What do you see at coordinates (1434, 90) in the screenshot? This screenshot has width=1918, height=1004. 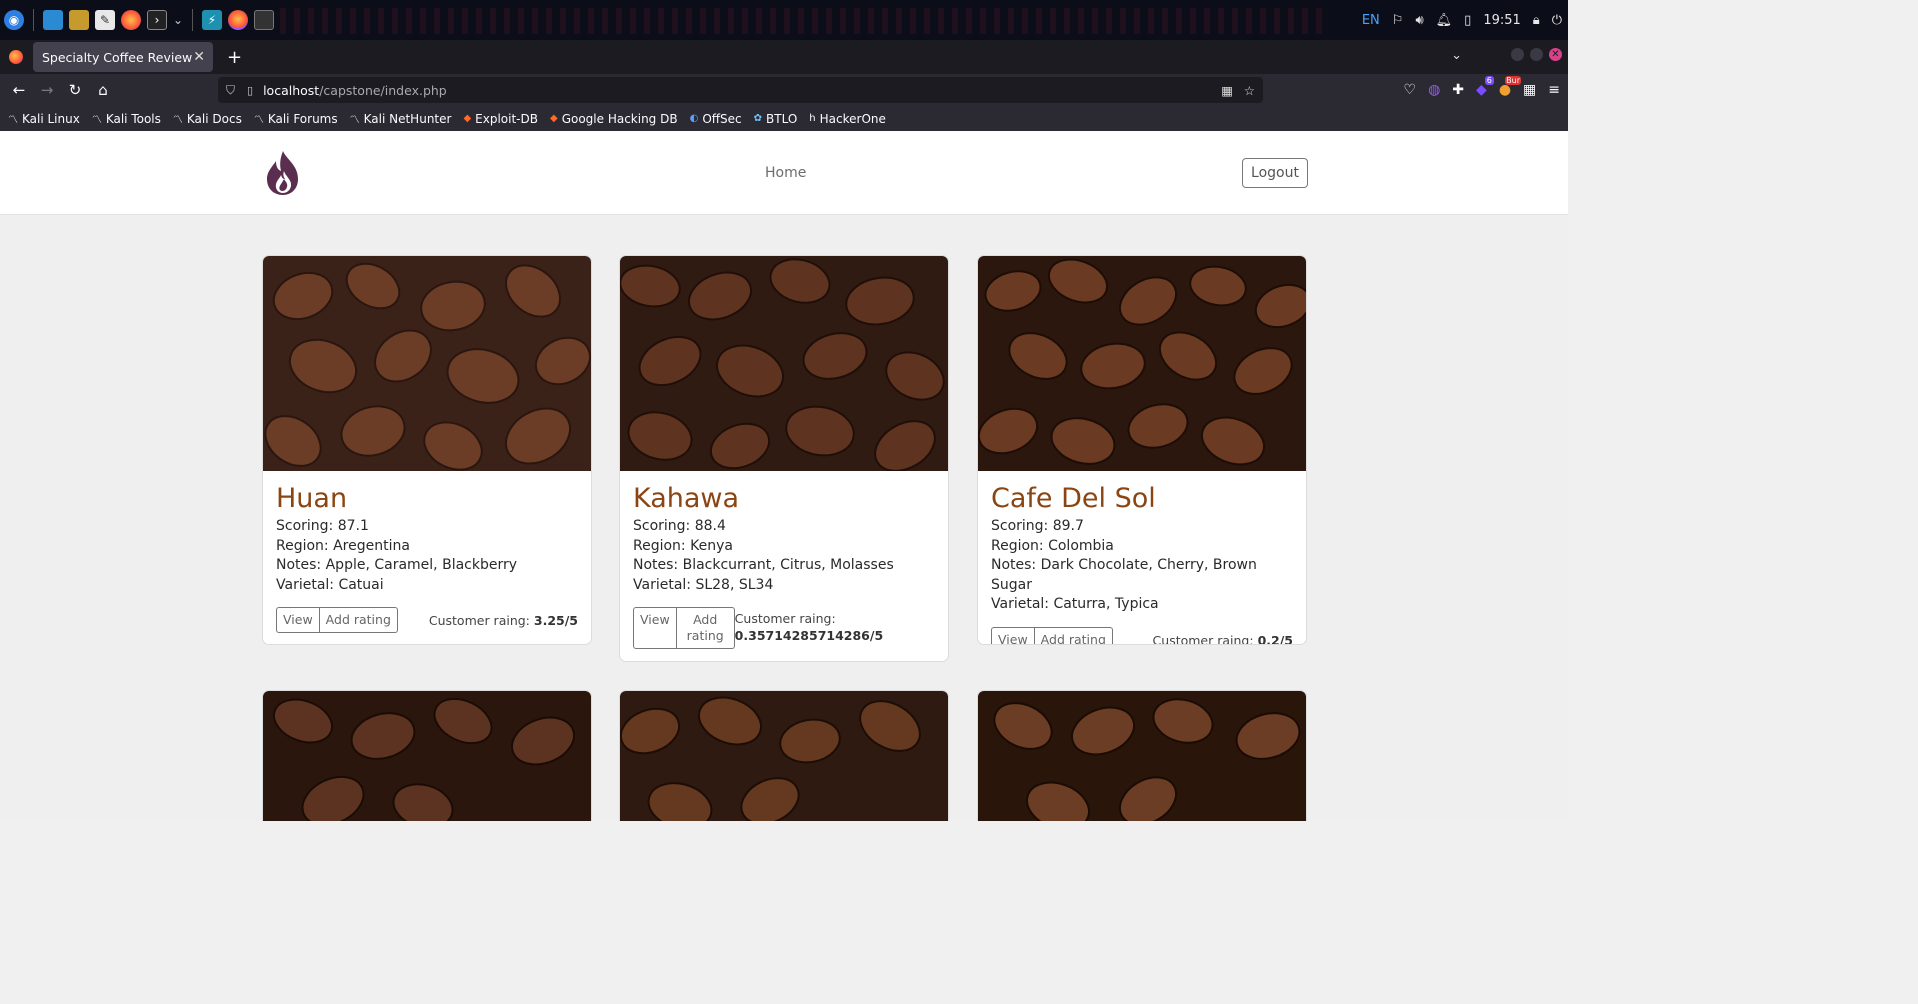 I see `profile-icon: ◍` at bounding box center [1434, 90].